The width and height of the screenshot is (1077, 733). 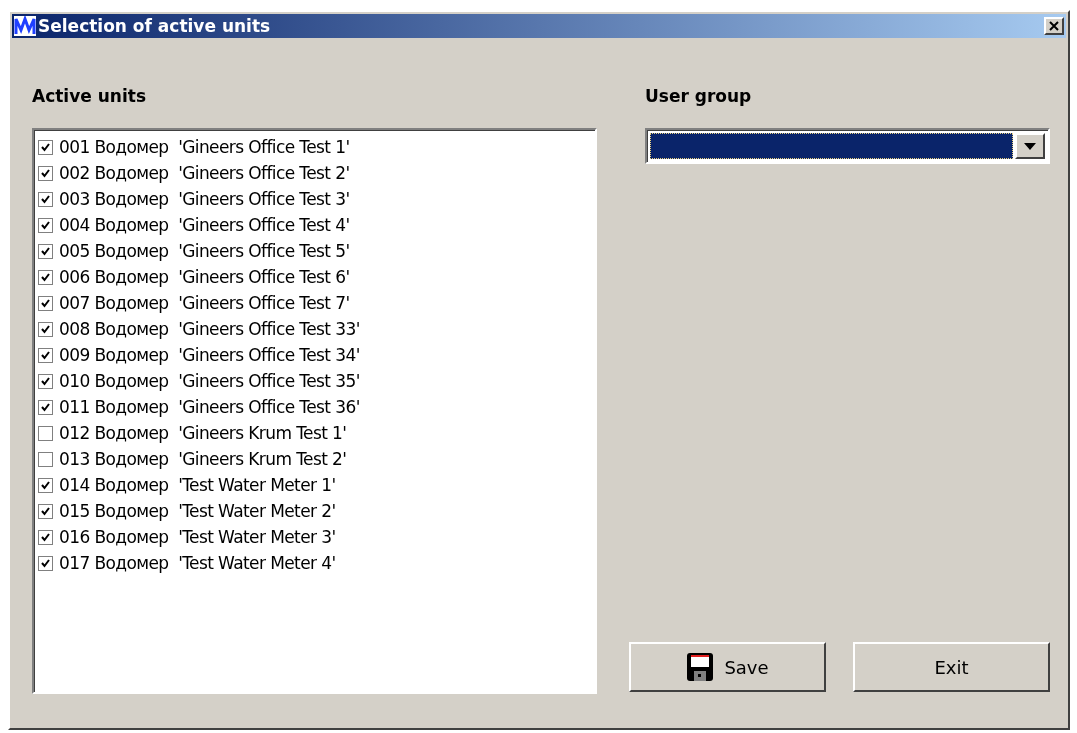 What do you see at coordinates (847, 146) in the screenshot?
I see `user-group-dropdown` at bounding box center [847, 146].